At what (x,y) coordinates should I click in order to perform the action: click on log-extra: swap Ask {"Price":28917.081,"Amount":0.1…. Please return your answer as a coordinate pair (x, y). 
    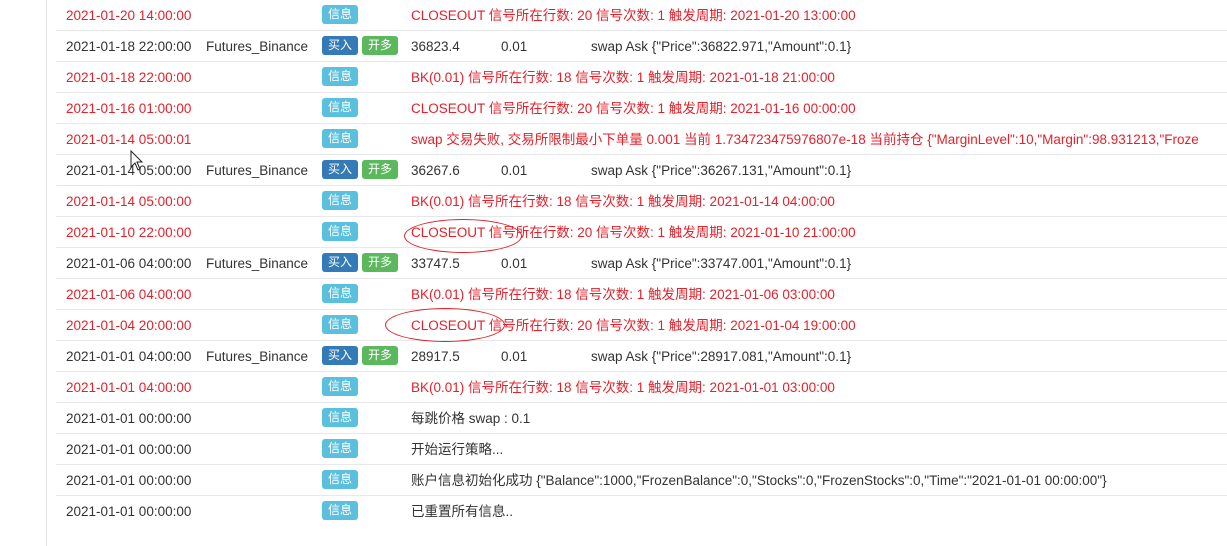
    Looking at the image, I should click on (721, 356).